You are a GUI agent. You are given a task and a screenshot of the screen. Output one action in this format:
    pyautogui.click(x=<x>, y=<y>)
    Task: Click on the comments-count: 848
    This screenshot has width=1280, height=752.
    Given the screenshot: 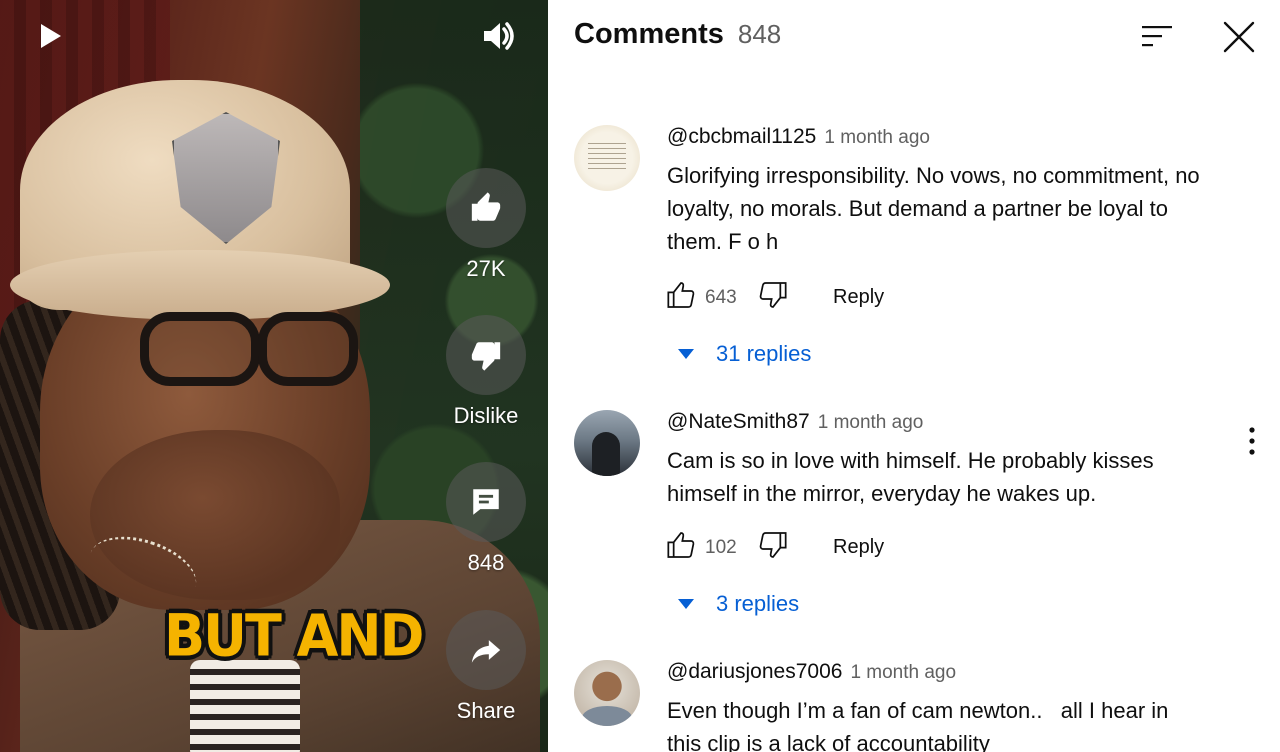 What is the action you would take?
    pyautogui.click(x=486, y=562)
    